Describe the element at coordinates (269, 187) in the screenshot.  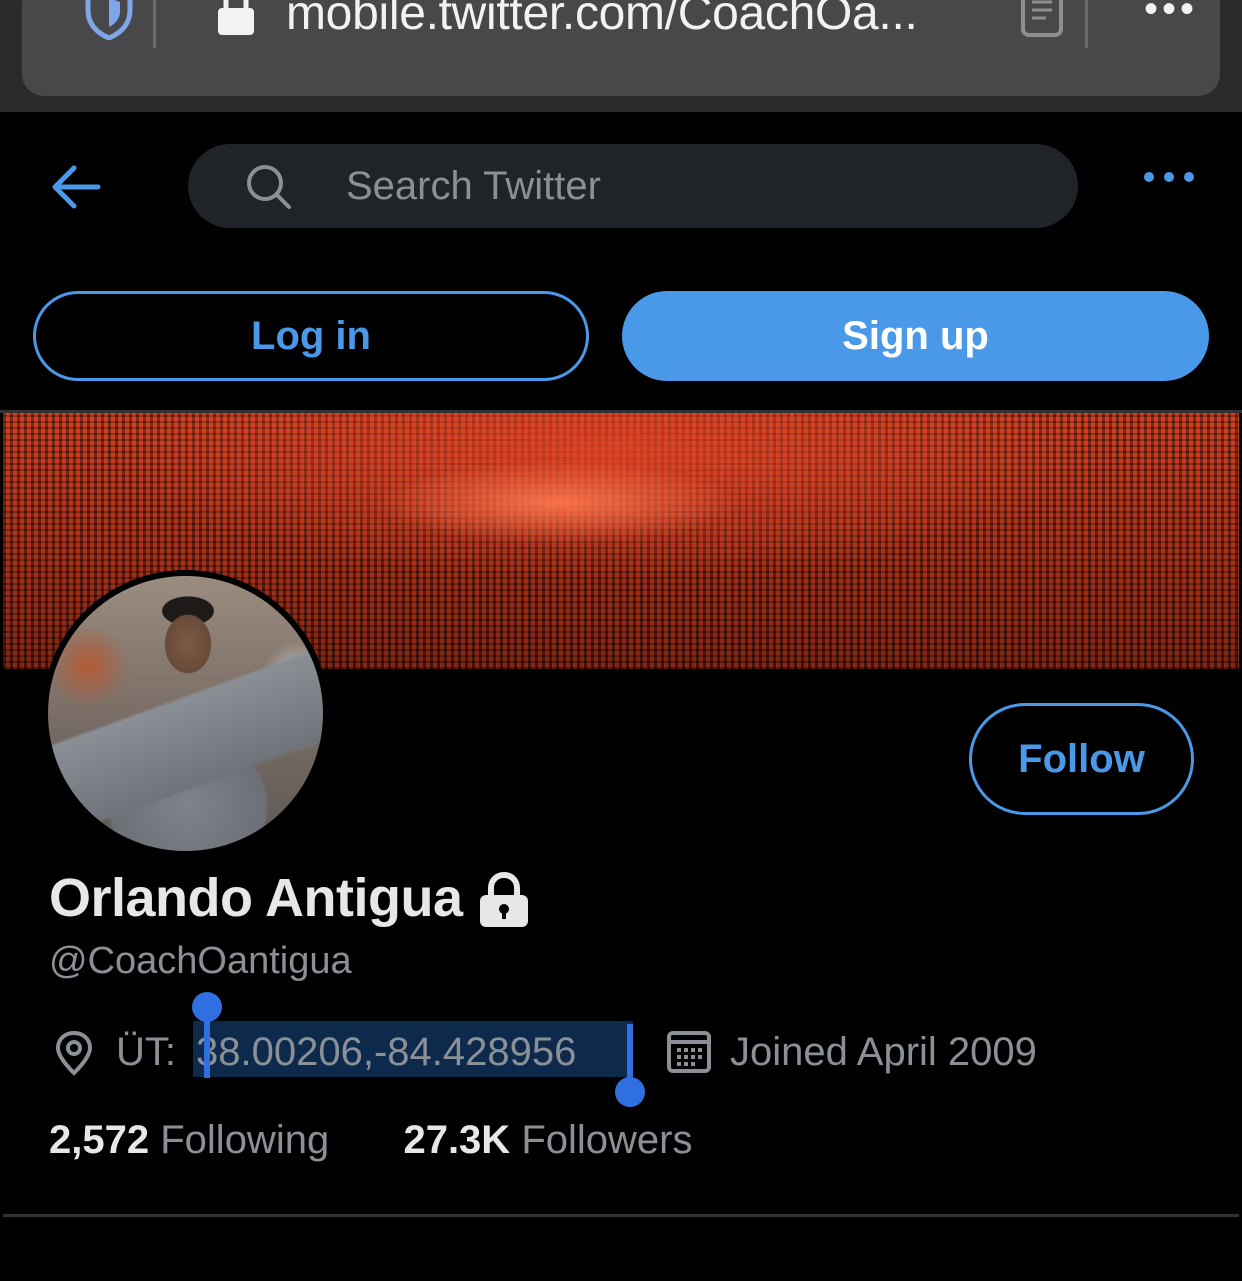
I see `search-icon` at that location.